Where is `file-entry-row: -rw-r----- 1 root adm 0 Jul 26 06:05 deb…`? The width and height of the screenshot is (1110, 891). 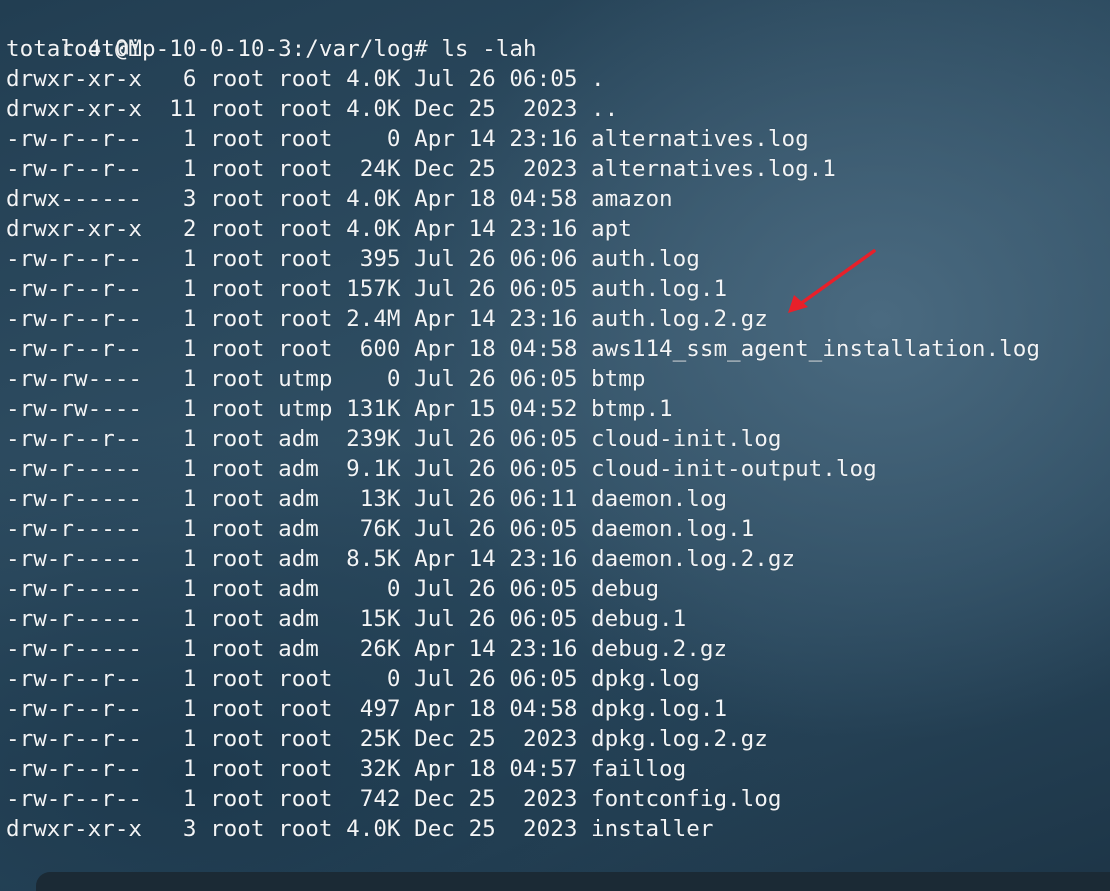
file-entry-row: -rw-r----- 1 root adm 0 Jul 26 06:05 deb… is located at coordinates (558, 589).